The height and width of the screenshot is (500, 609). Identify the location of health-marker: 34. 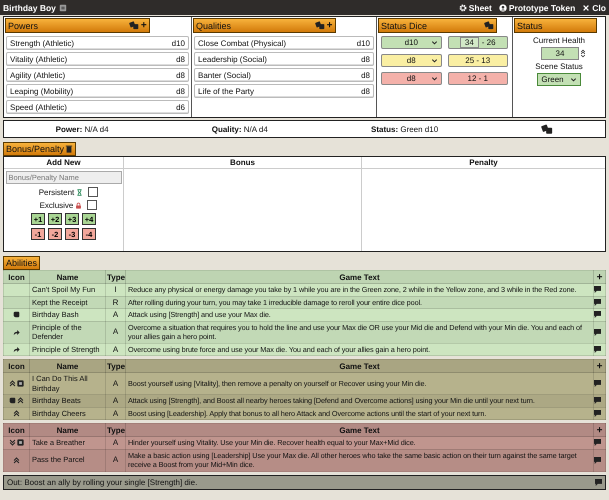
(469, 42).